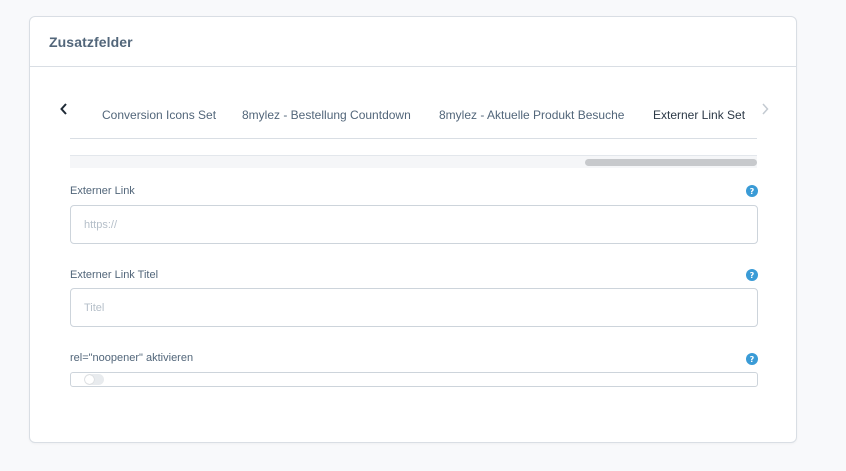 This screenshot has width=846, height=471. I want to click on noopener-toggle, so click(94, 379).